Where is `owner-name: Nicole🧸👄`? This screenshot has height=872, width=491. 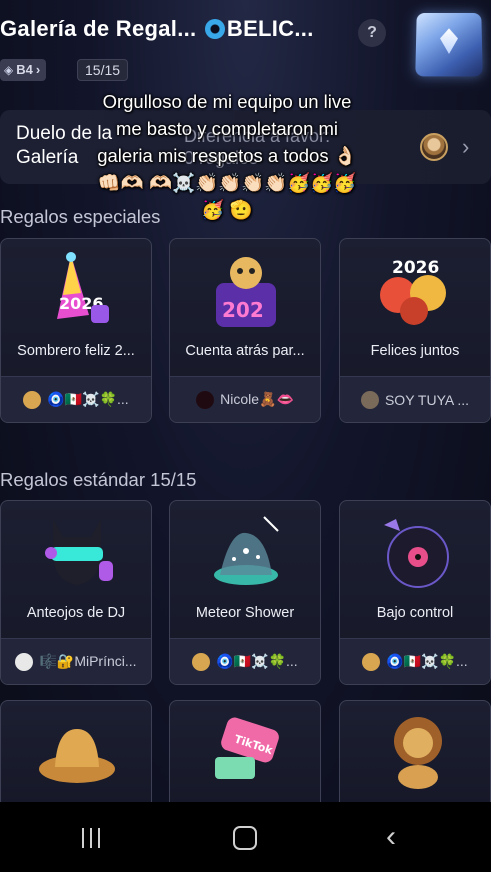 owner-name: Nicole🧸👄 is located at coordinates (257, 399).